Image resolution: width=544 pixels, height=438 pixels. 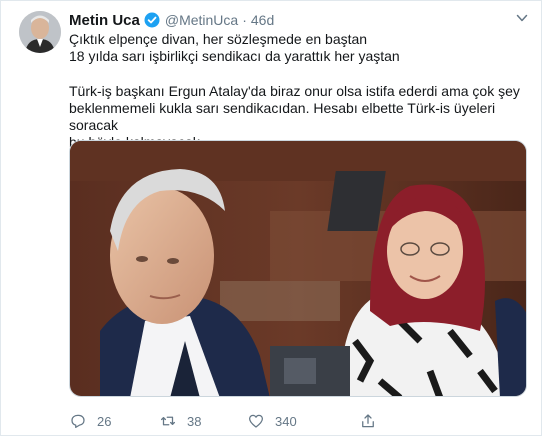 What do you see at coordinates (104, 20) in the screenshot?
I see `author-name: Metin Uca` at bounding box center [104, 20].